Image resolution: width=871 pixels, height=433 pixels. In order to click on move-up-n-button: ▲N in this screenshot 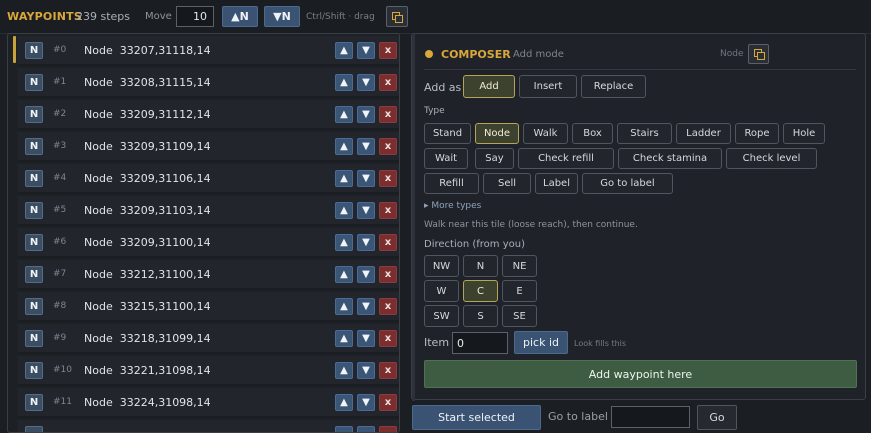, I will do `click(240, 16)`.